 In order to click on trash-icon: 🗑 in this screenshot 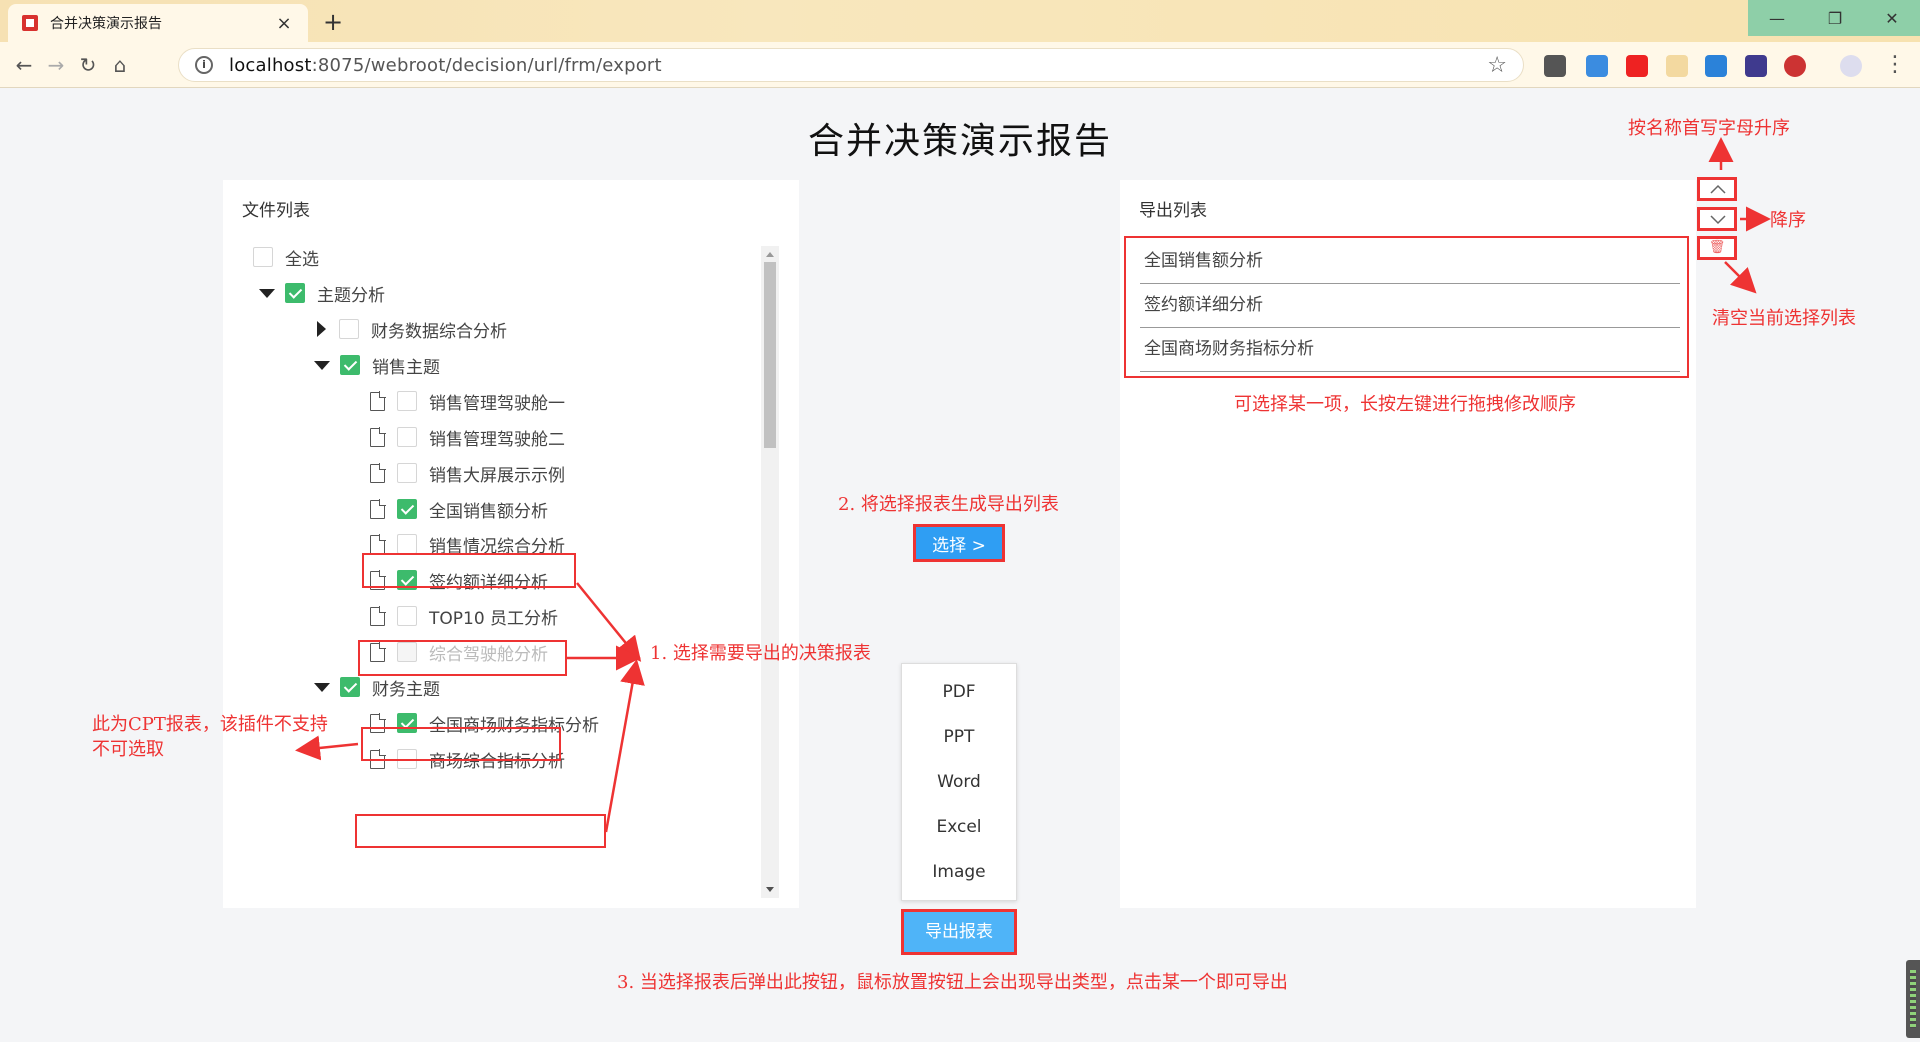, I will do `click(1717, 247)`.